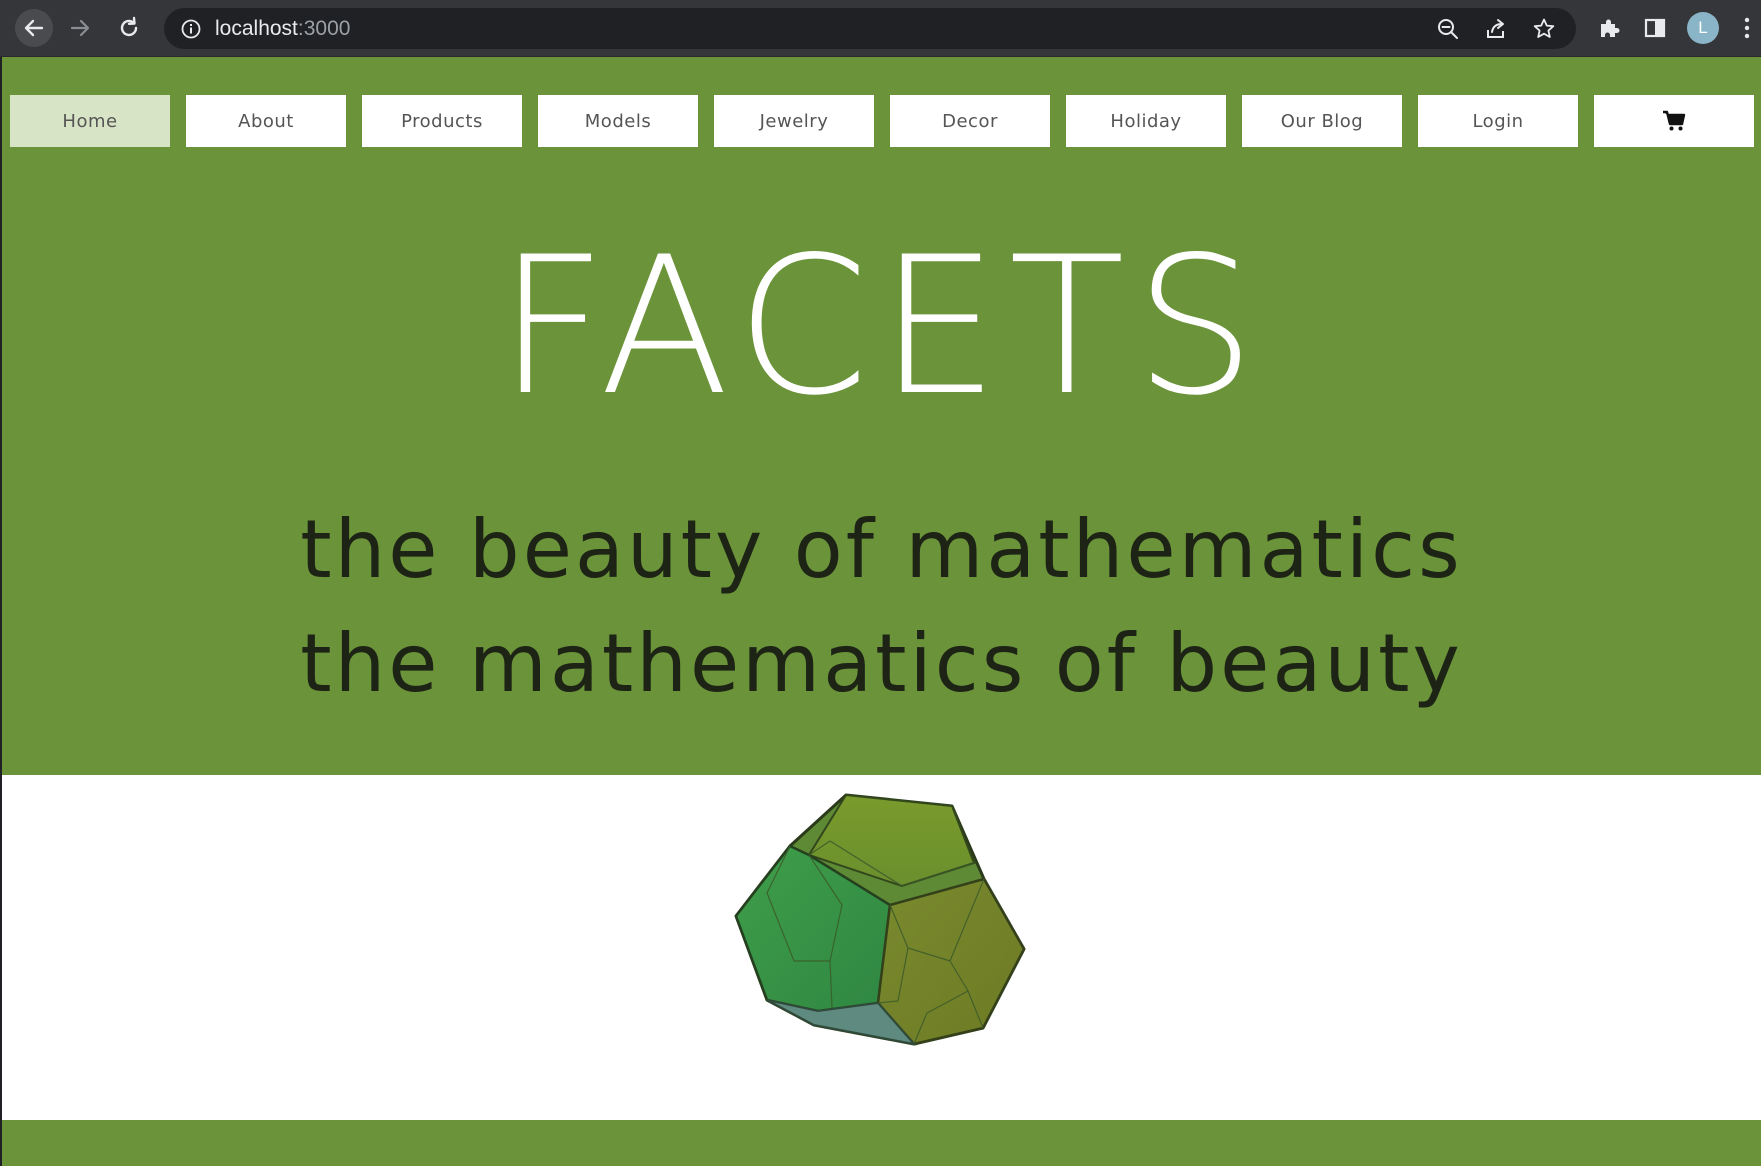  What do you see at coordinates (881, 326) in the screenshot?
I see `site-title: FACETS` at bounding box center [881, 326].